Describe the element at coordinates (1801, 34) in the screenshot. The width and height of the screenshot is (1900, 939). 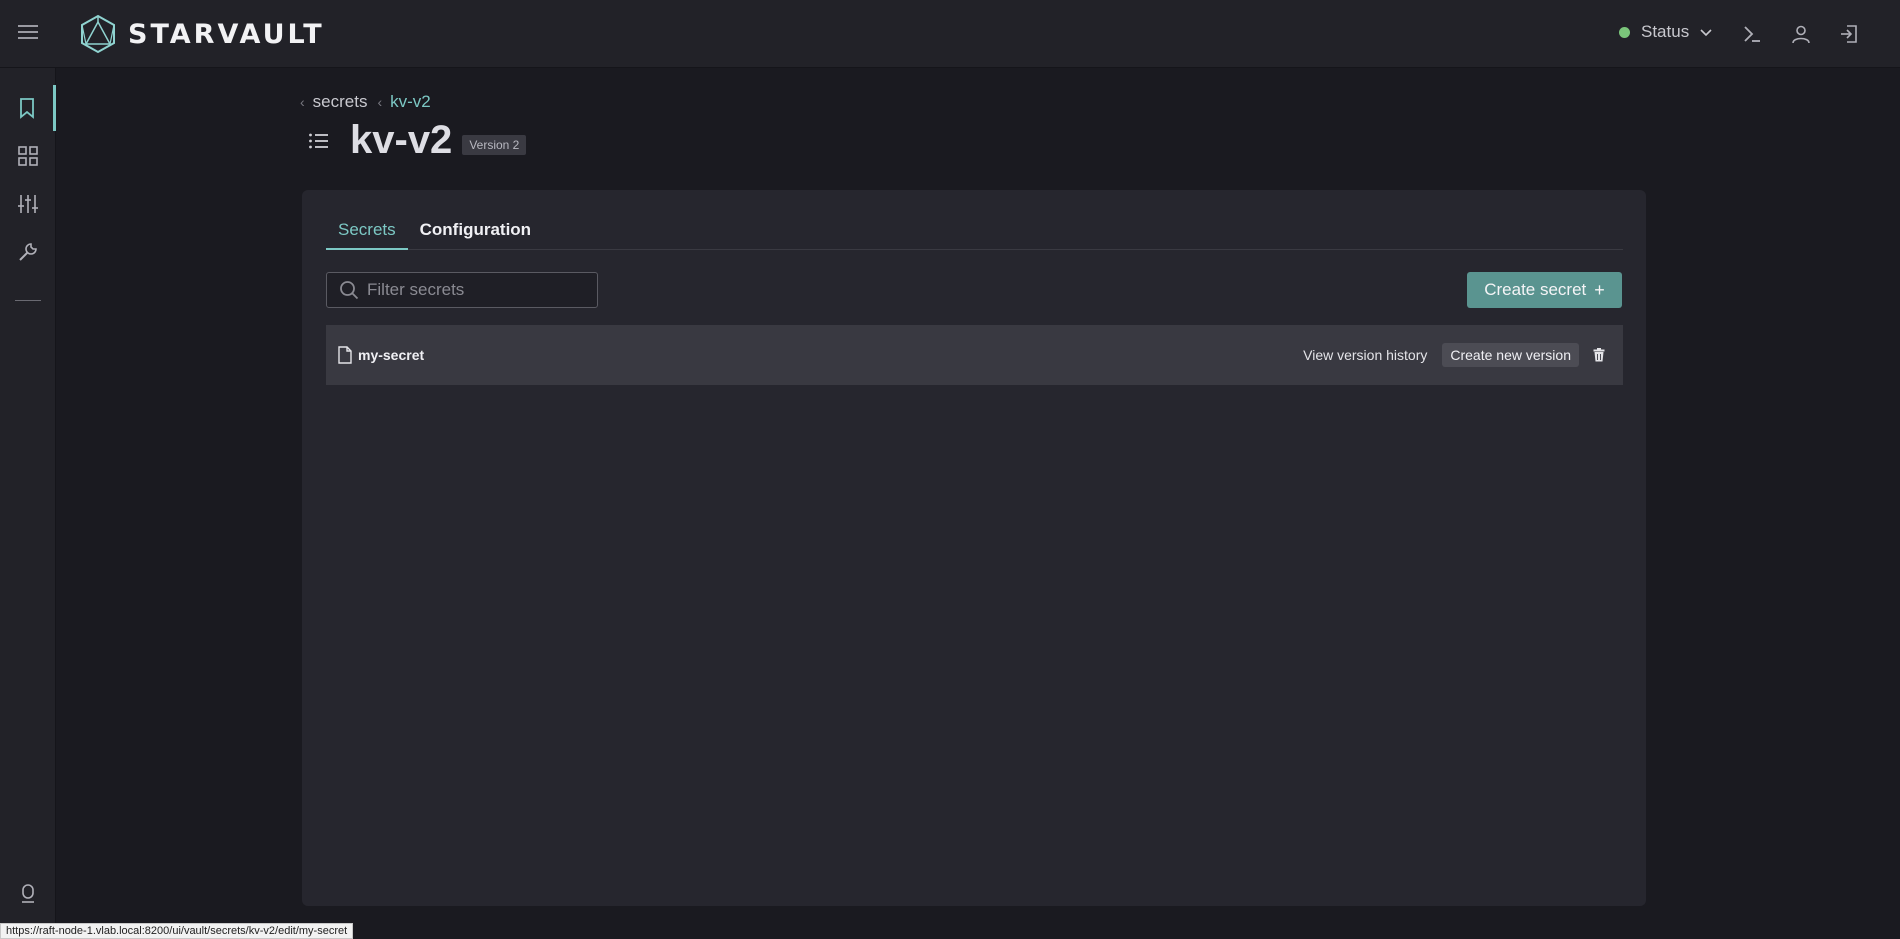
I see `user-icon` at that location.